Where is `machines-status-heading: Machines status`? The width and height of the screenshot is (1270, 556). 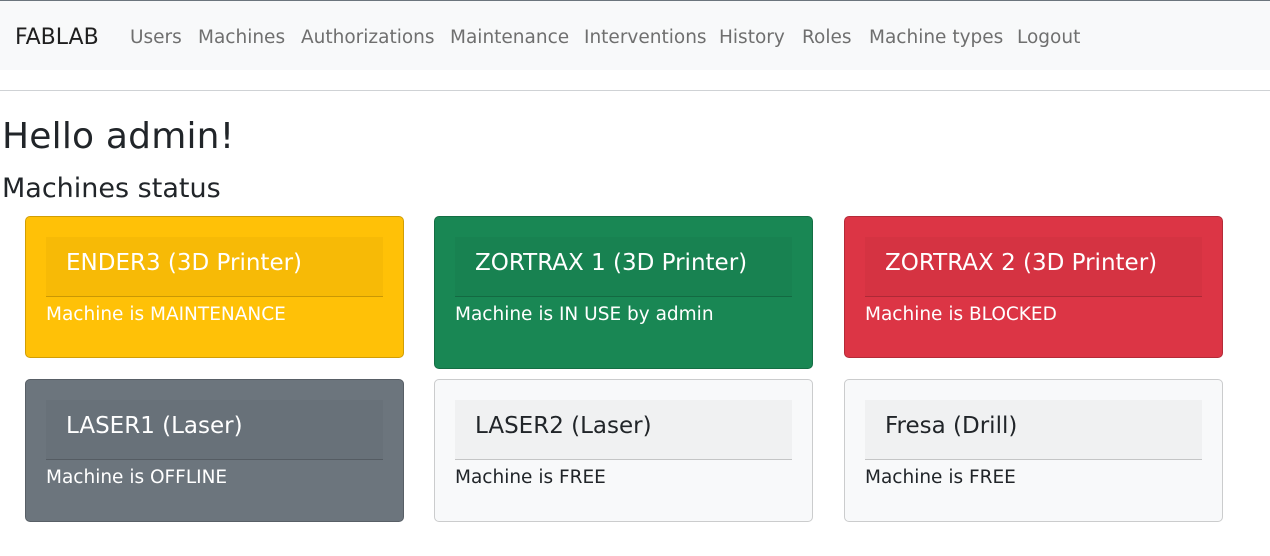
machines-status-heading: Machines status is located at coordinates (111, 188).